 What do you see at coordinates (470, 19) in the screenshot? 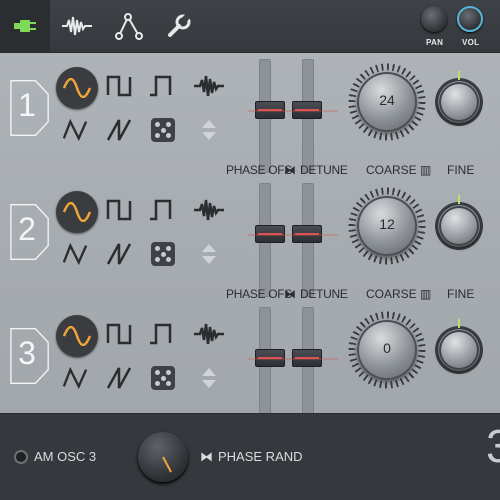
I see `volume-knob` at bounding box center [470, 19].